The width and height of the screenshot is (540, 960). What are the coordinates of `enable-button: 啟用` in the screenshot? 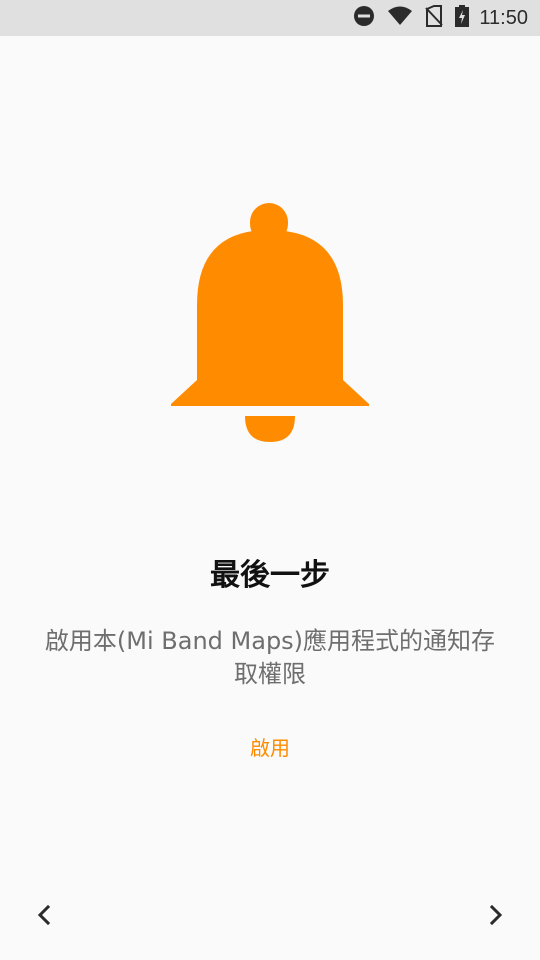 It's located at (270, 746).